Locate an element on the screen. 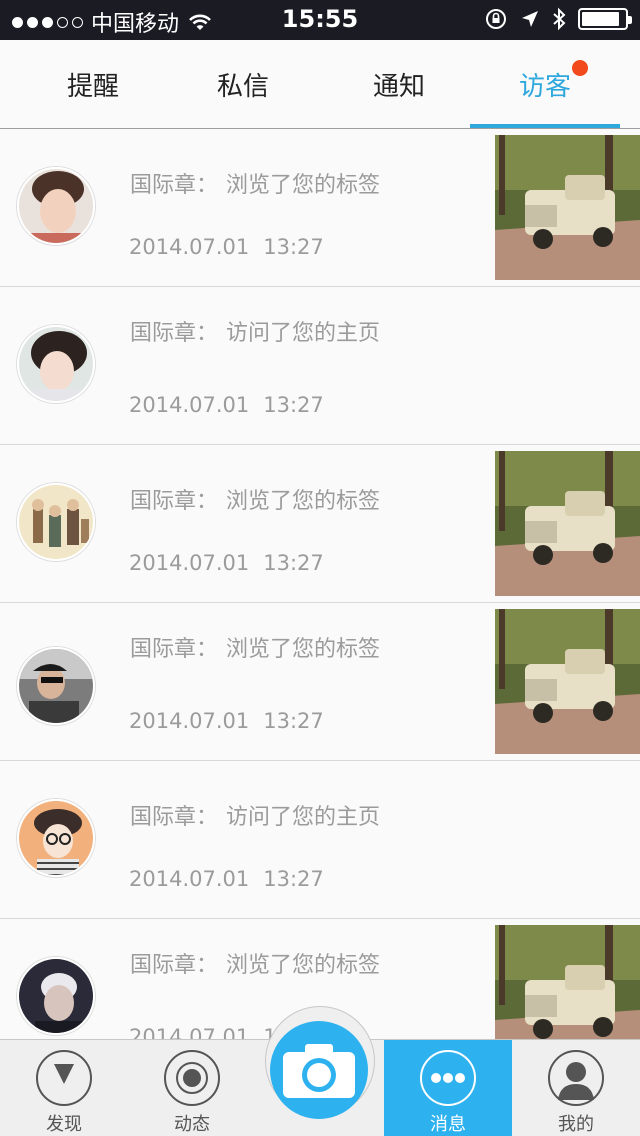 The image size is (640, 1136). nav-activity: 动态 is located at coordinates (192, 1088).